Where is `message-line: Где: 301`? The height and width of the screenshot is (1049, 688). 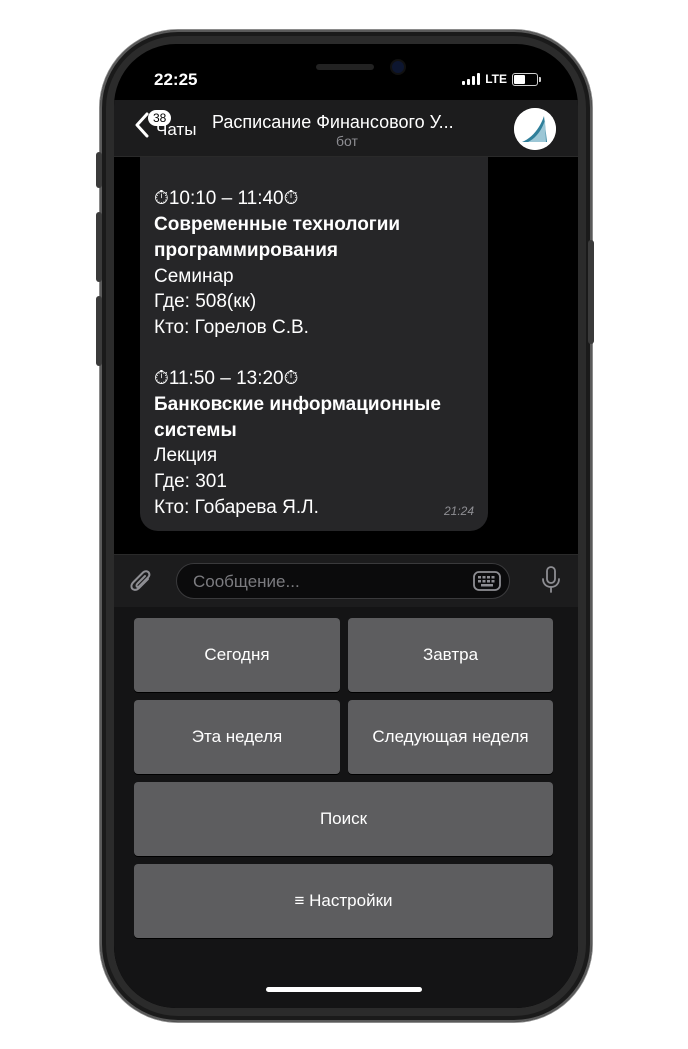 message-line: Где: 301 is located at coordinates (190, 482).